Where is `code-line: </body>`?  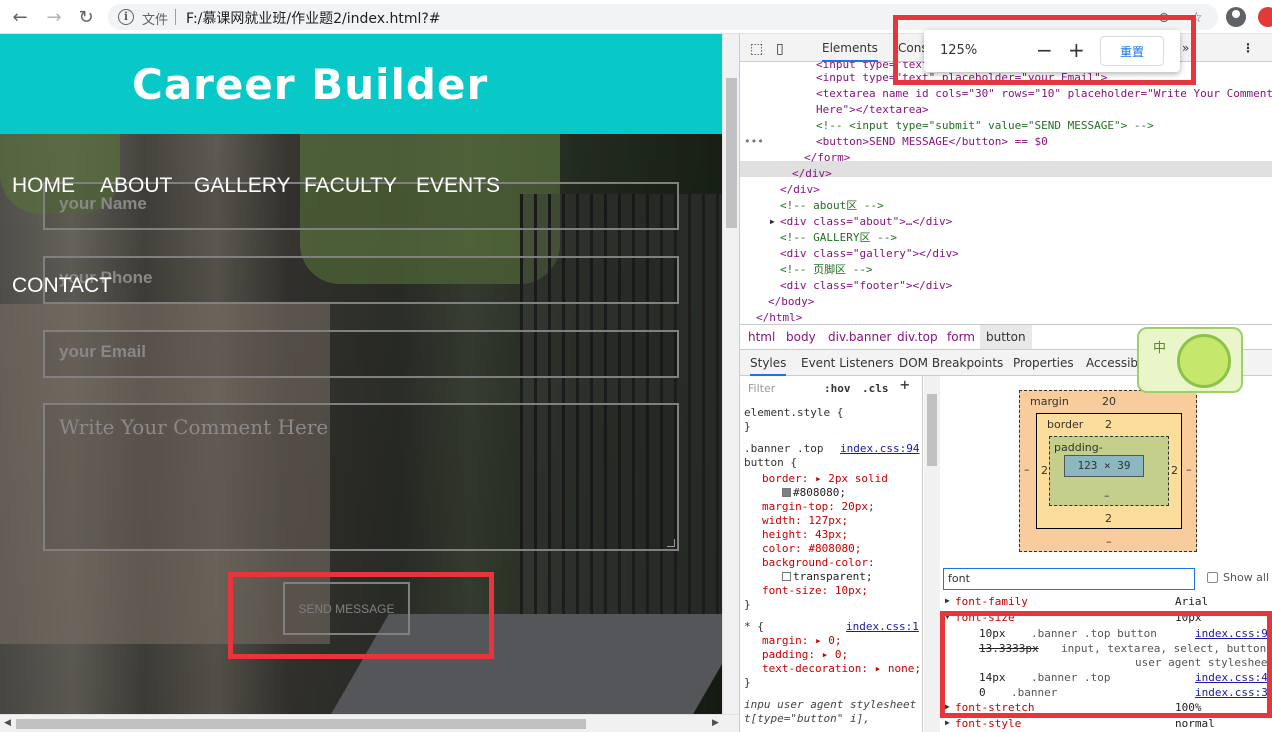 code-line: </body> is located at coordinates (791, 302).